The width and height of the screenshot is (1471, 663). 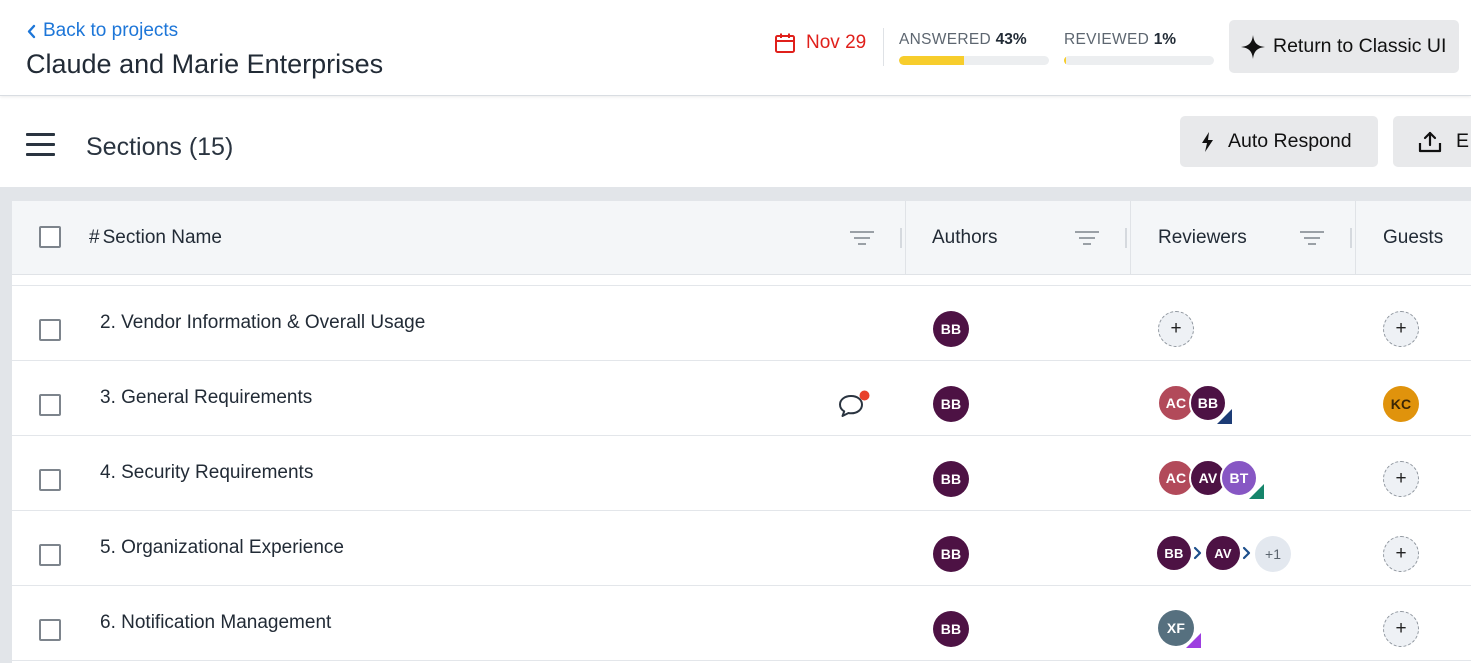 I want to click on answered-stat: ANSWERED 43%, so click(x=963, y=40).